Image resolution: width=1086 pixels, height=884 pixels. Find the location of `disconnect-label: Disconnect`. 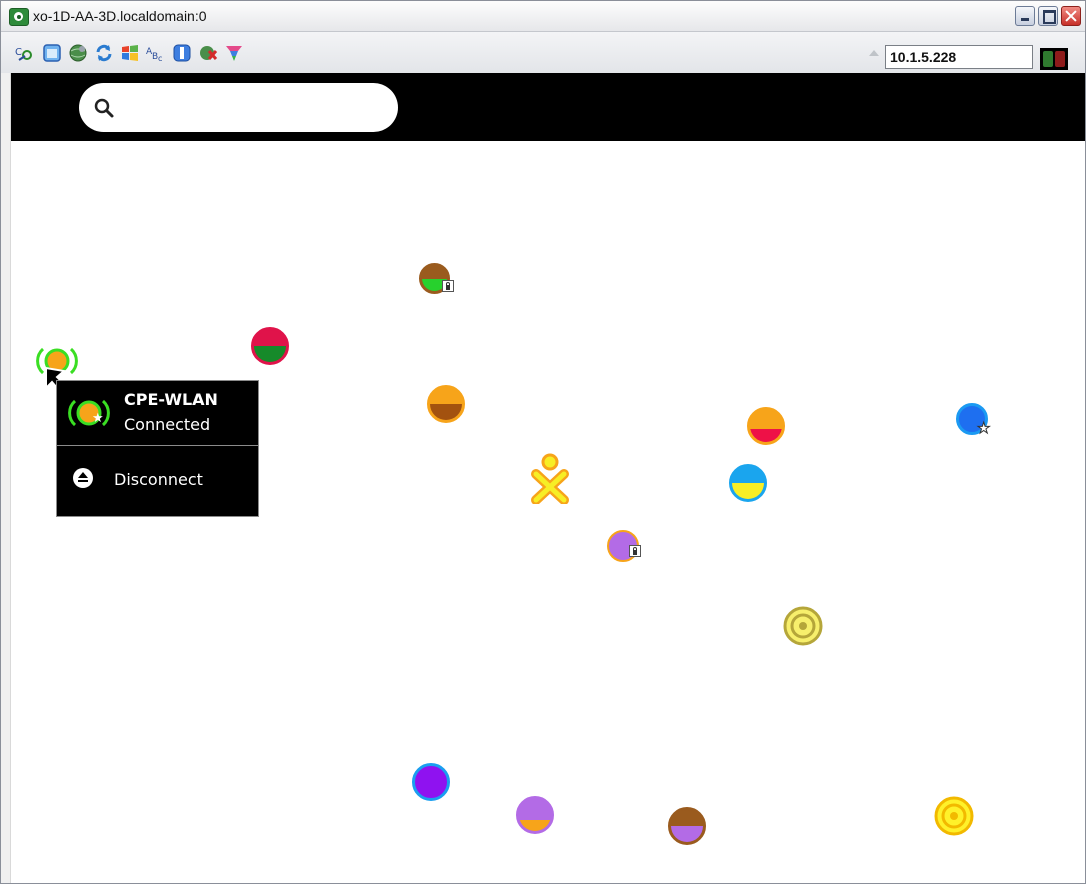

disconnect-label: Disconnect is located at coordinates (158, 479).